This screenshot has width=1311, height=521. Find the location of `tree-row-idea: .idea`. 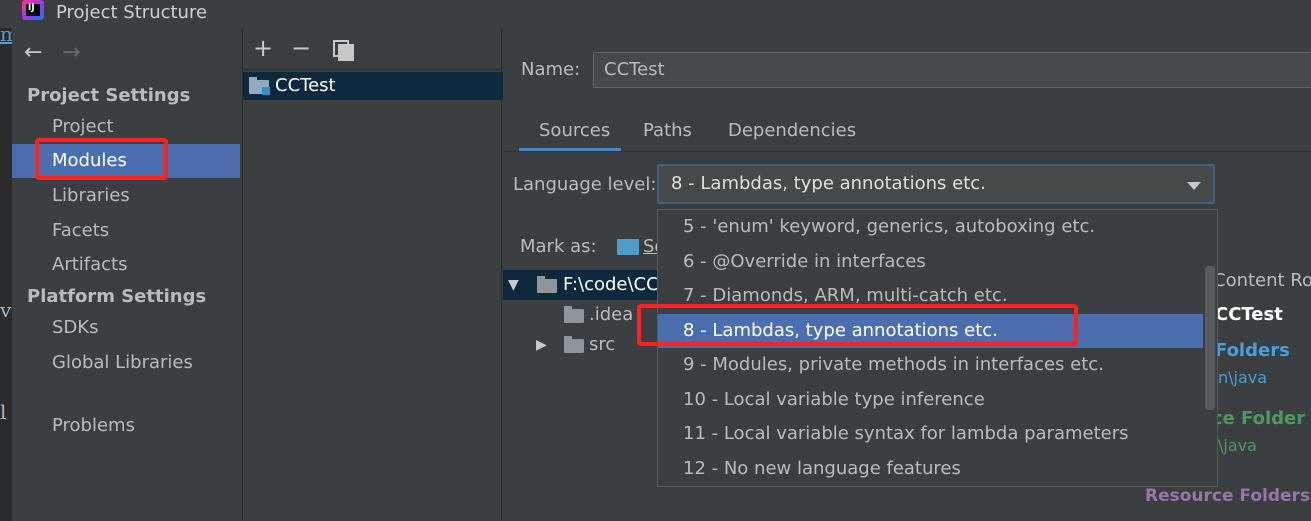

tree-row-idea: .idea is located at coordinates (583, 315).